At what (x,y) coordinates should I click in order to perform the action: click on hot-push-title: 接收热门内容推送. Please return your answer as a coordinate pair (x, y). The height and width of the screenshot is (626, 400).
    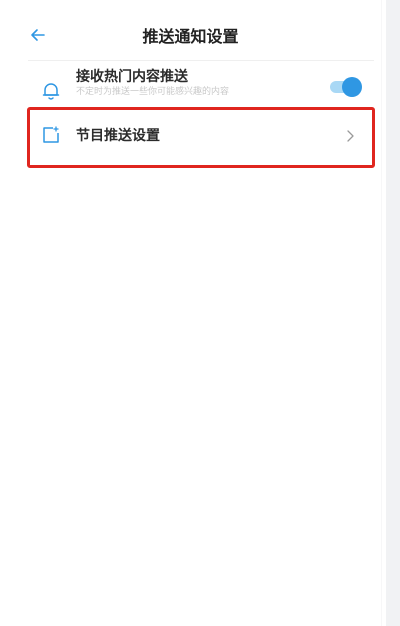
    Looking at the image, I should click on (132, 77).